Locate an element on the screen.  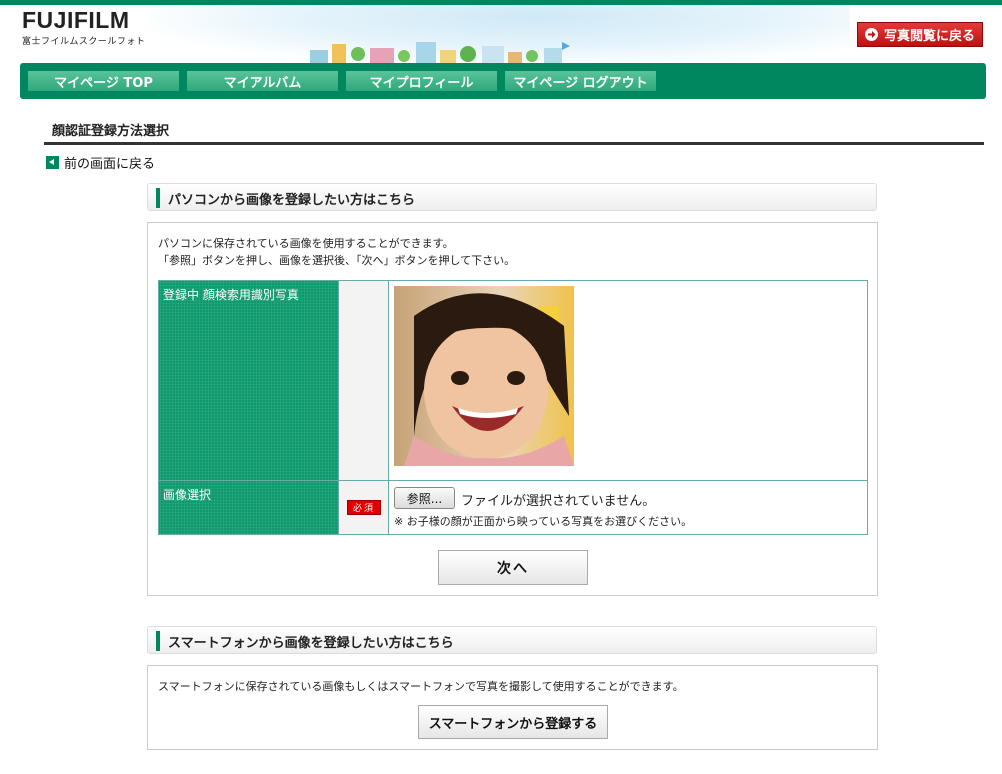
nav-my-profile: マイプロフィール is located at coordinates (421, 81).